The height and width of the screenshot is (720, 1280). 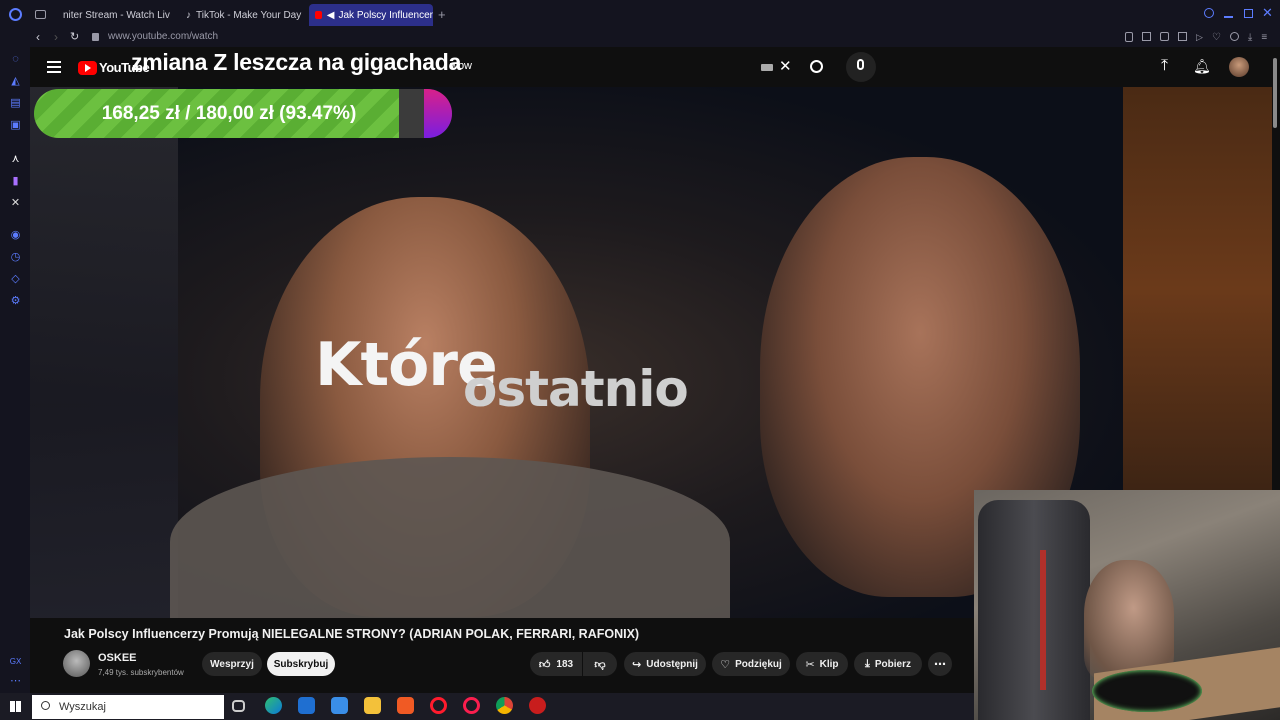 What do you see at coordinates (785, 66) in the screenshot?
I see `clear-search-icon: ✕` at bounding box center [785, 66].